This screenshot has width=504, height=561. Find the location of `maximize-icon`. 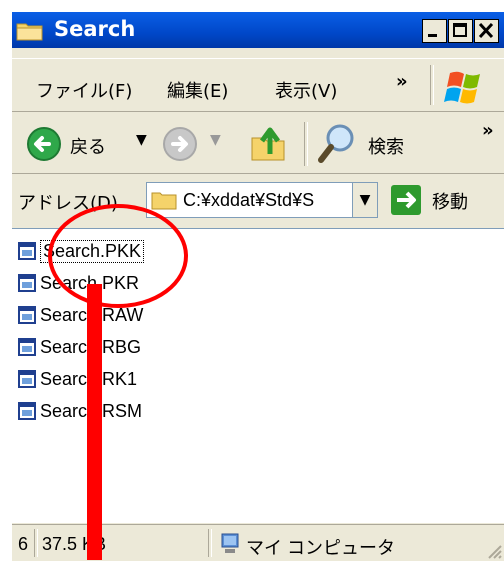

maximize-icon is located at coordinates (460, 30).